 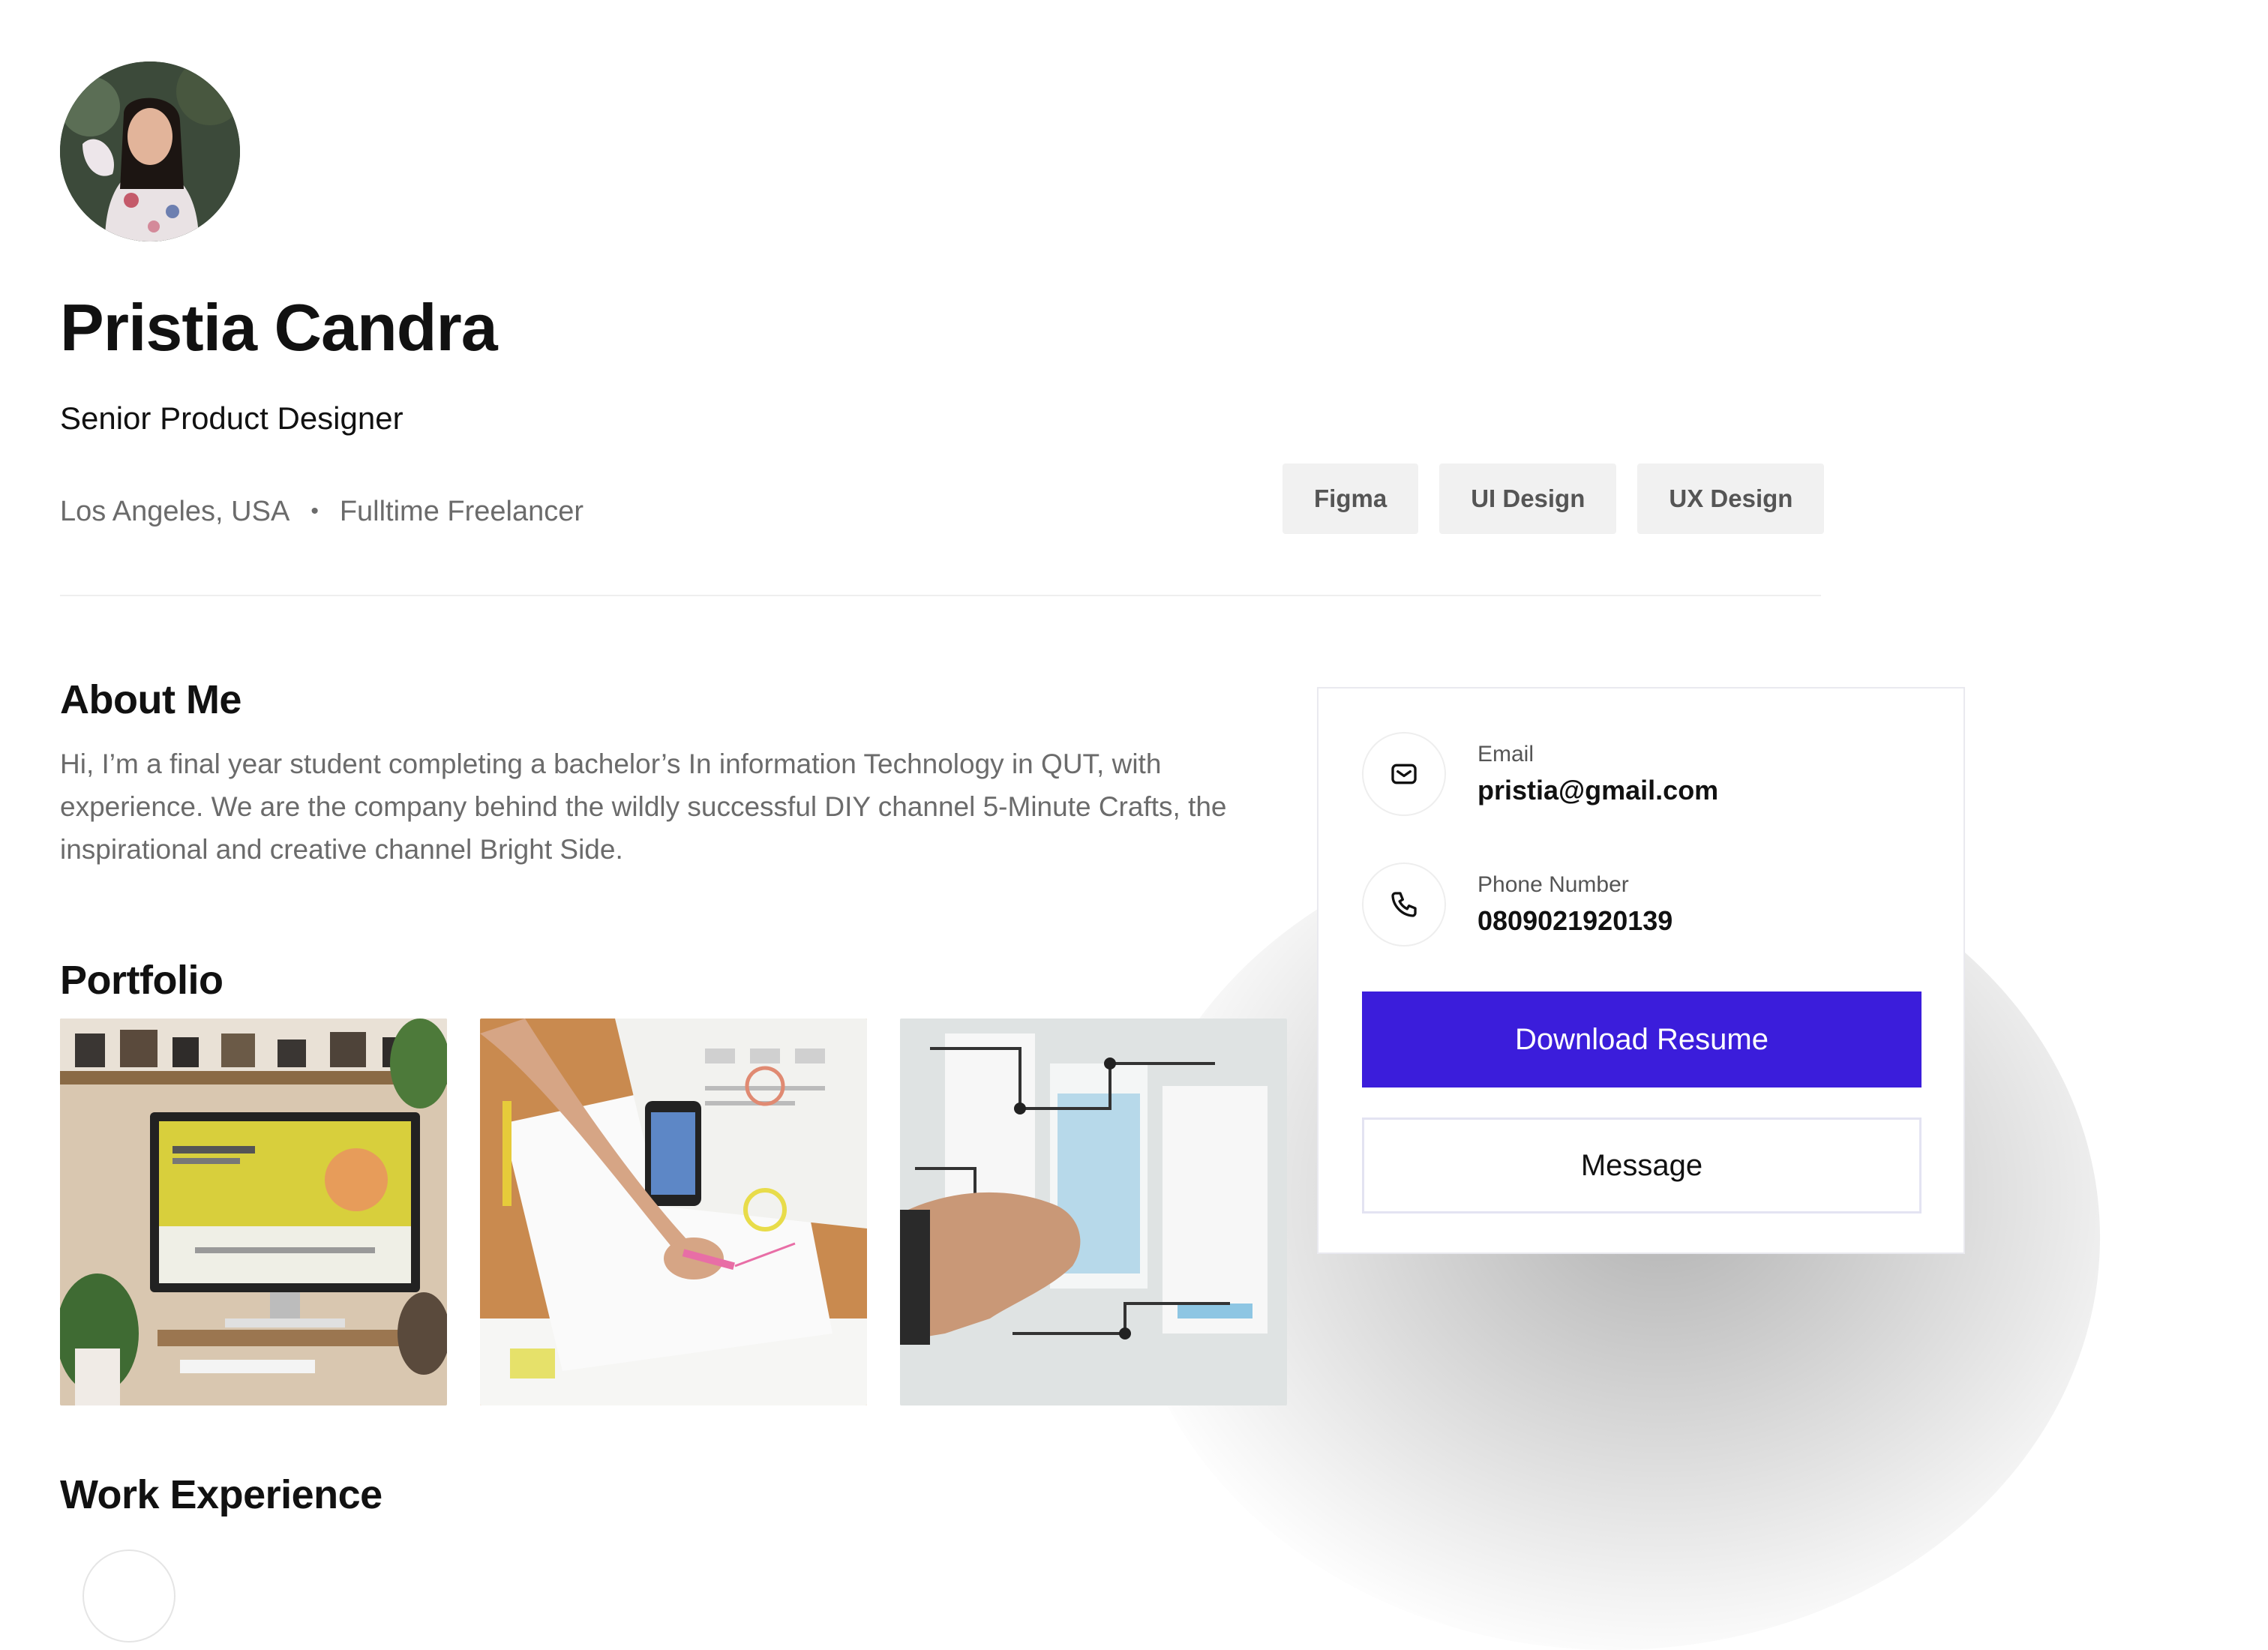 What do you see at coordinates (1598, 790) in the screenshot?
I see `email-value: pristia@gmail.com` at bounding box center [1598, 790].